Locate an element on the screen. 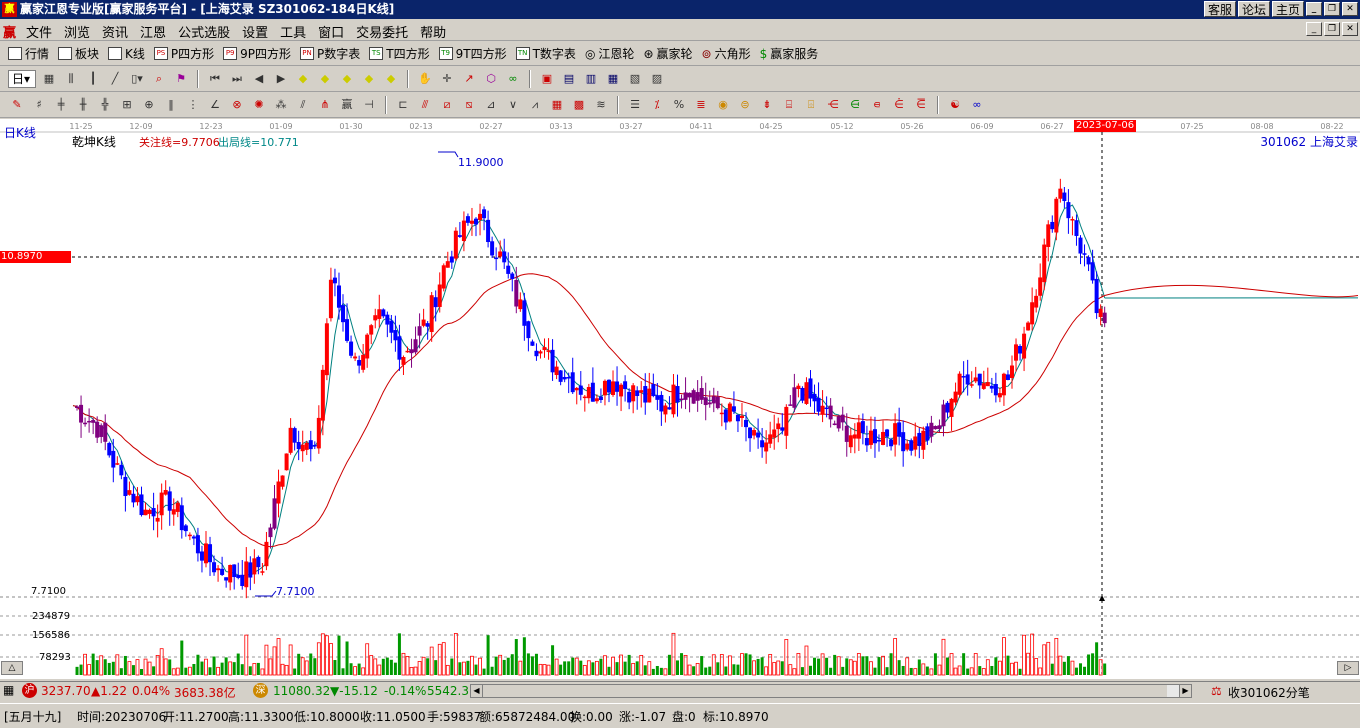  bars-icon: ‖ is located at coordinates (171, 105).